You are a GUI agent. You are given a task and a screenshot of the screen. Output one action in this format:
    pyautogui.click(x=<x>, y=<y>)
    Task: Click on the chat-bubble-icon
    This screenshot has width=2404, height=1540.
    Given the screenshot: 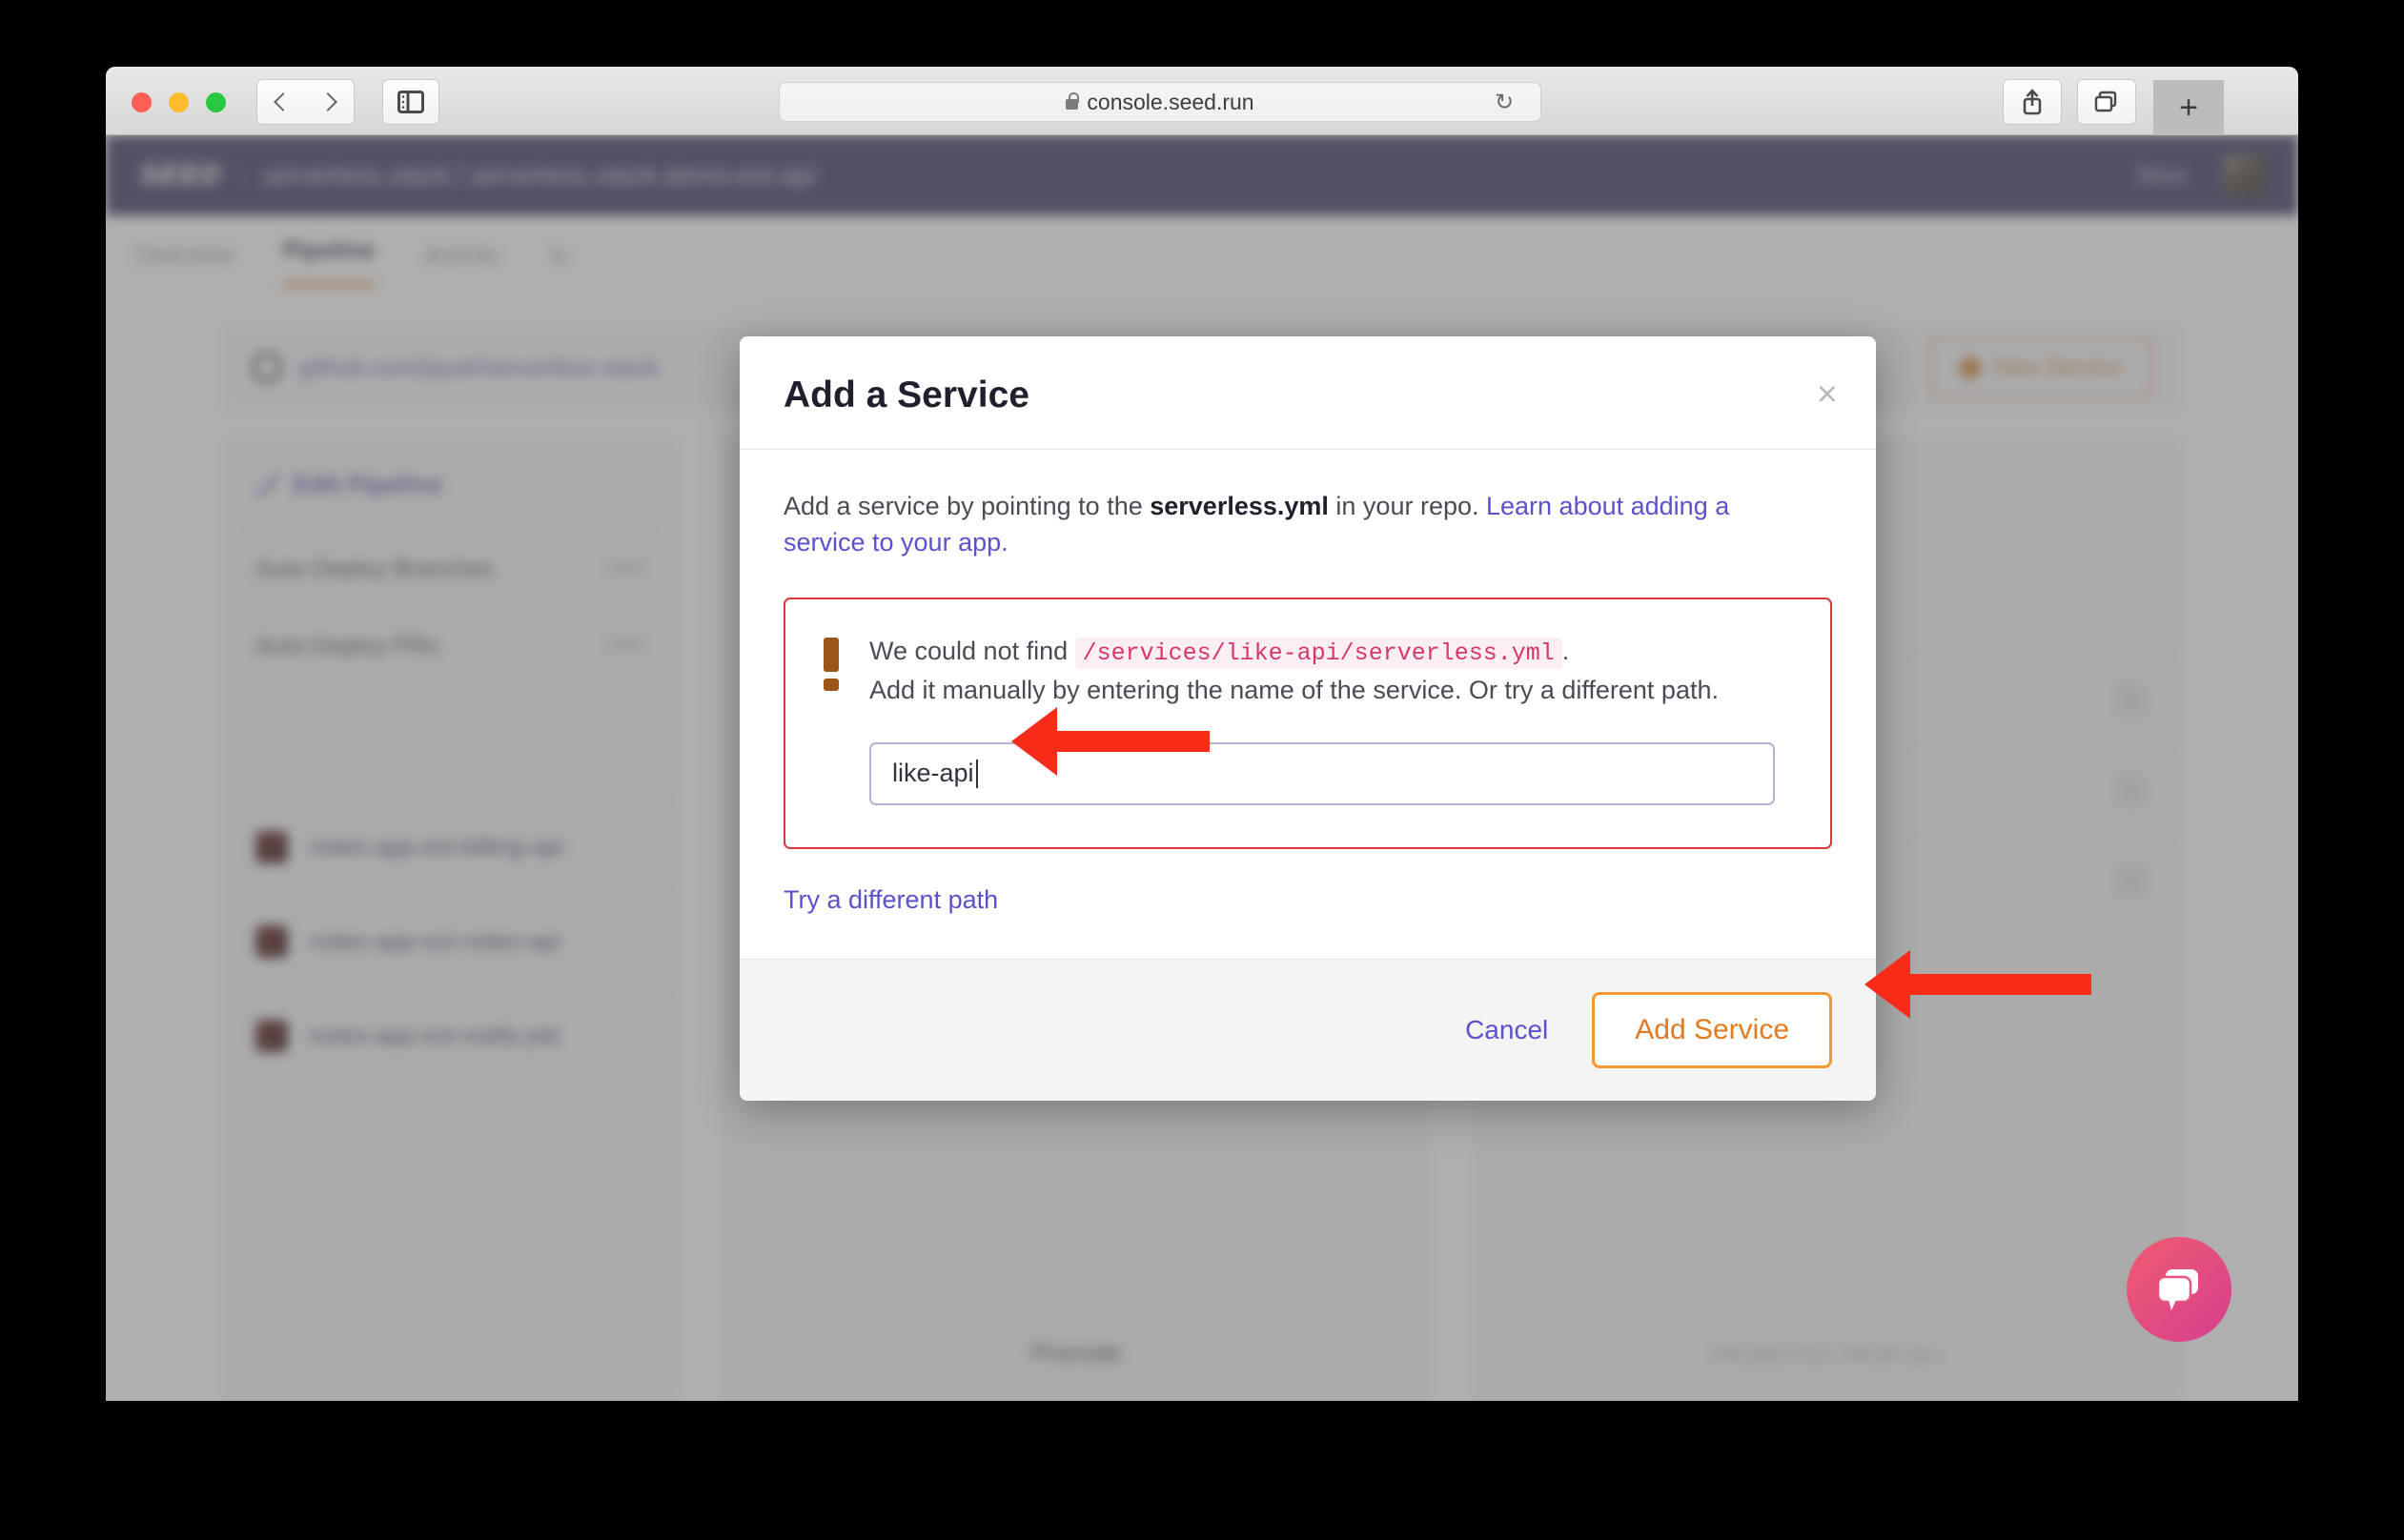 What is the action you would take?
    pyautogui.click(x=2177, y=1289)
    